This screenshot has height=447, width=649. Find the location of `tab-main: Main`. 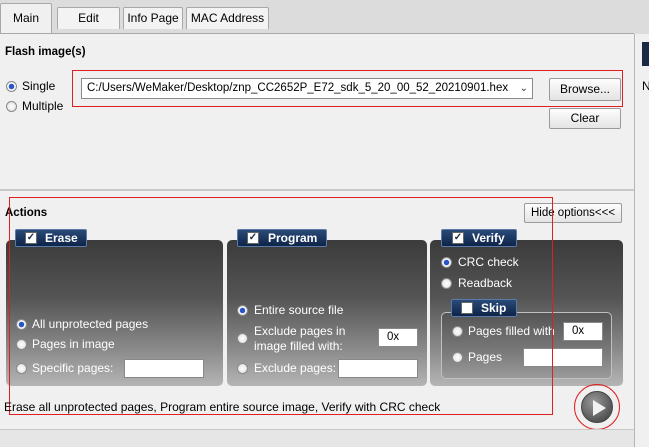

tab-main: Main is located at coordinates (26, 18).